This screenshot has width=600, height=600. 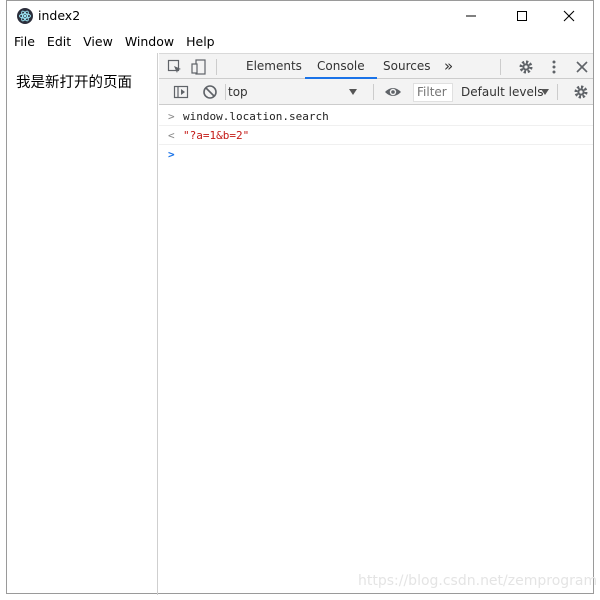 What do you see at coordinates (300, 42) in the screenshot?
I see `menu-bar: File Edit View Window Help` at bounding box center [300, 42].